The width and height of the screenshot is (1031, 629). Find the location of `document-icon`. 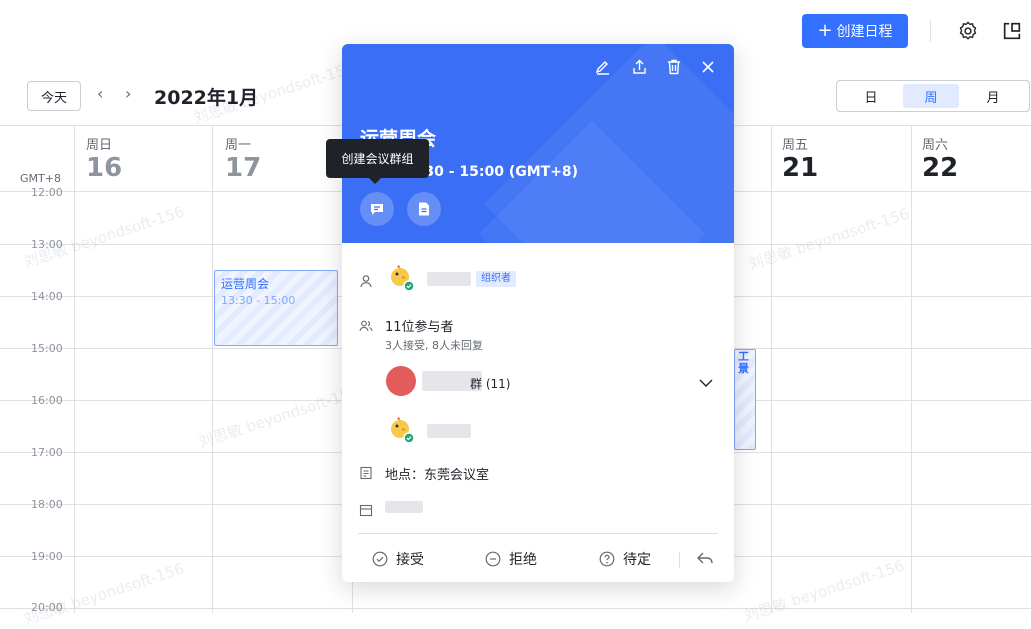

document-icon is located at coordinates (424, 209).